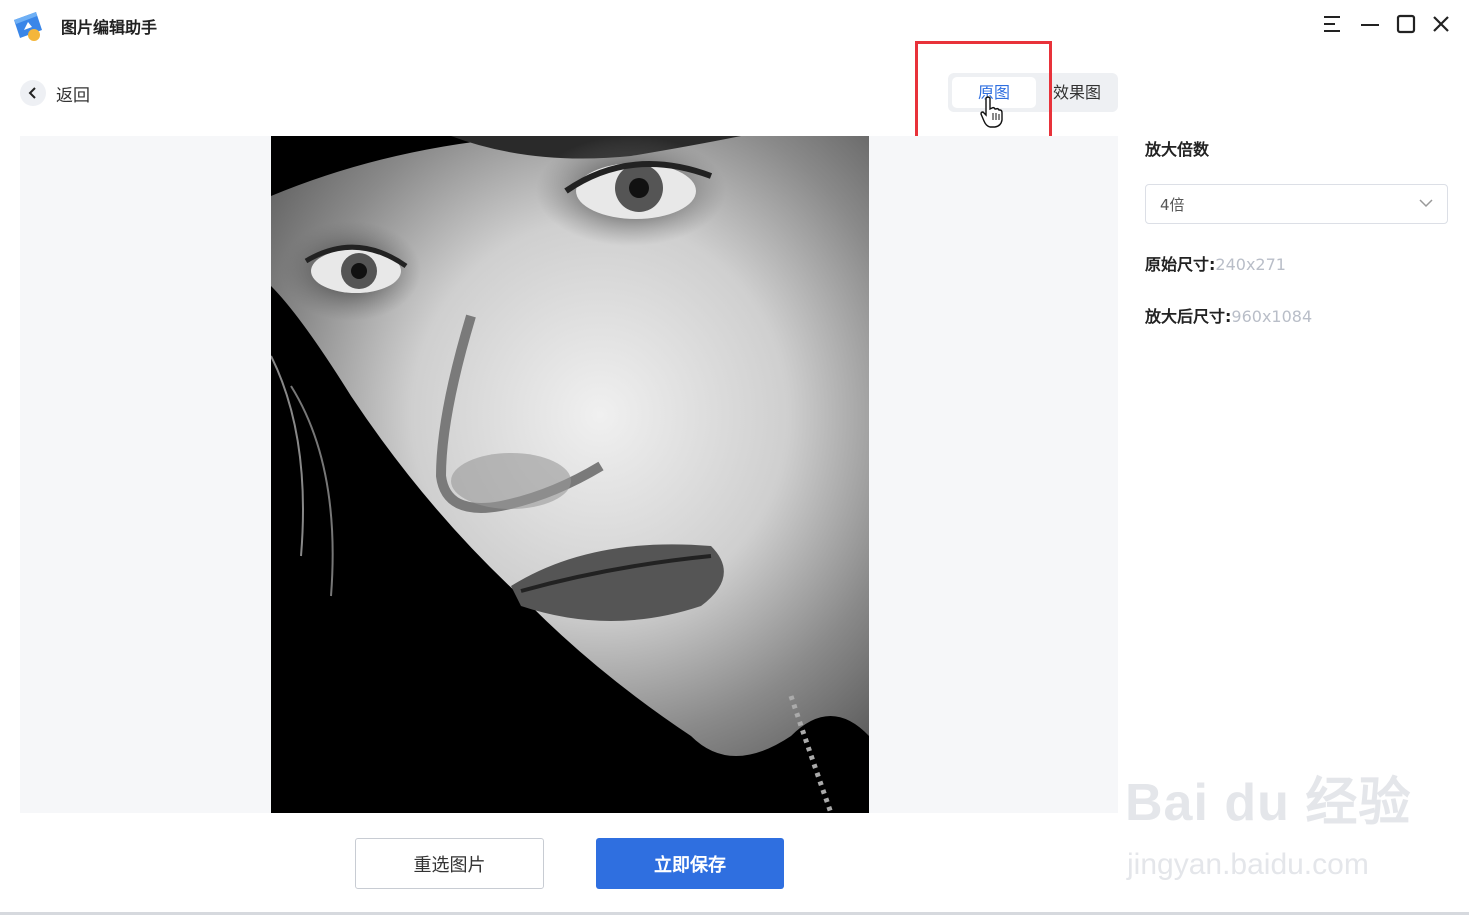 The height and width of the screenshot is (915, 1469). I want to click on app-logo-icon, so click(28, 26).